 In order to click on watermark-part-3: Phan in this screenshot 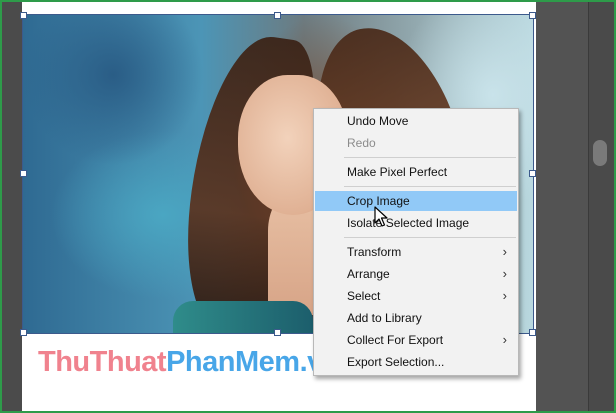, I will do `click(200, 362)`.